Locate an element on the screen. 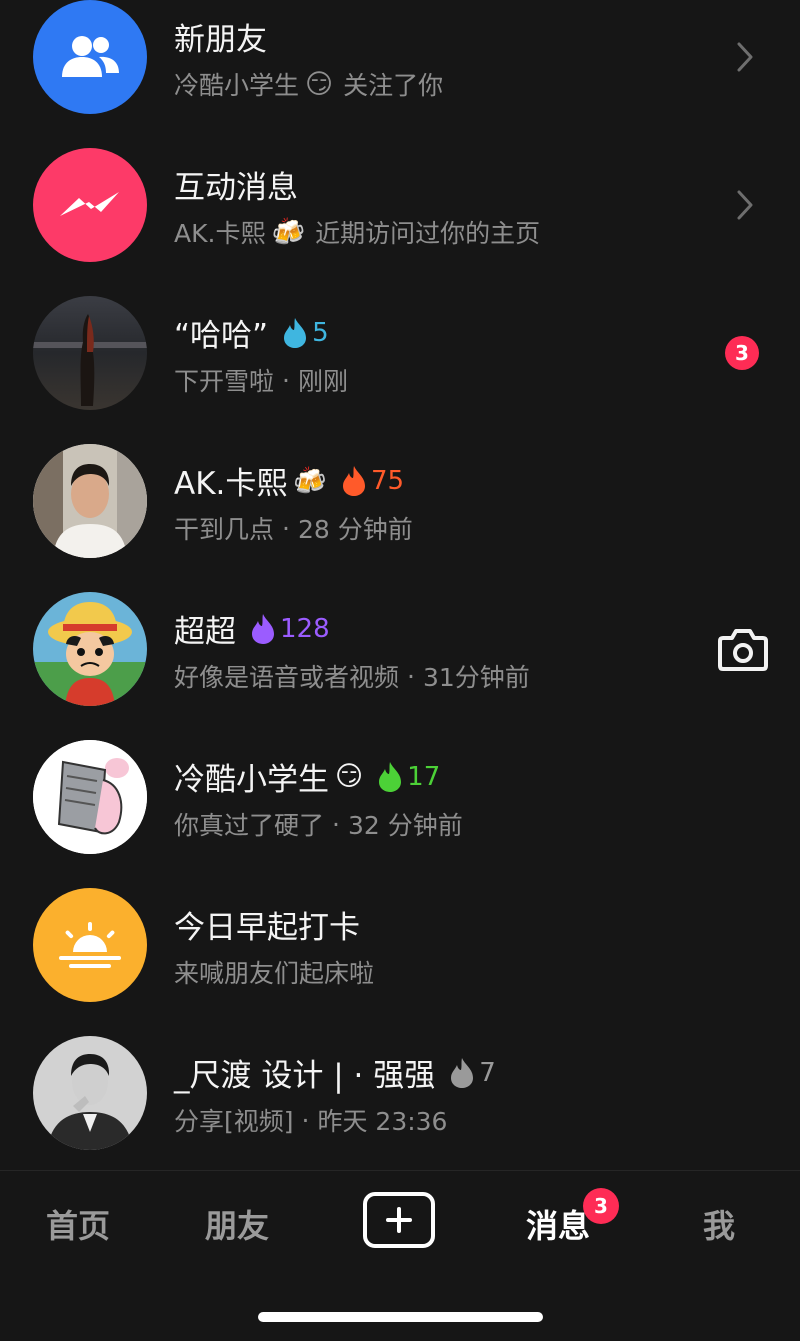  chat-preview: 下开雪啦 · 刚刚 is located at coordinates (261, 381).